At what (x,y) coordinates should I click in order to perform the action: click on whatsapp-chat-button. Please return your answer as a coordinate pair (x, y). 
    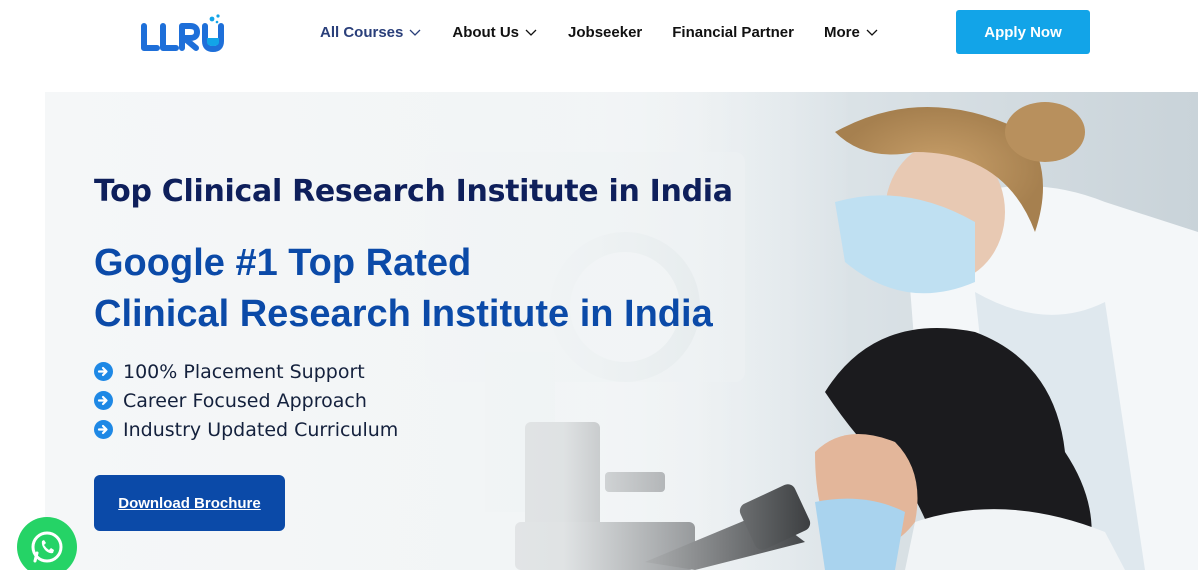
    Looking at the image, I should click on (47, 543).